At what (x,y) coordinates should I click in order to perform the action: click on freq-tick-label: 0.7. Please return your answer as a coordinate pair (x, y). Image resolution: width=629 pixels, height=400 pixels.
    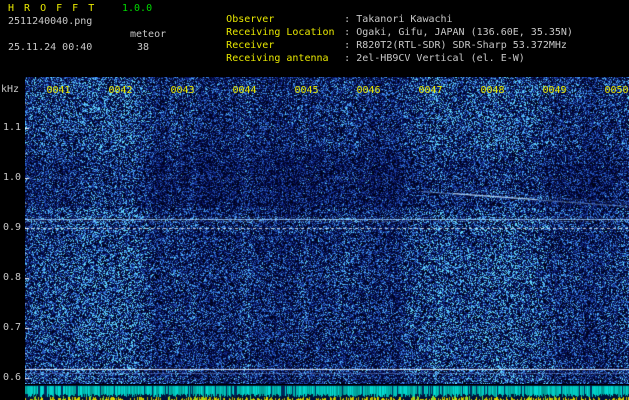
    Looking at the image, I should click on (11, 327).